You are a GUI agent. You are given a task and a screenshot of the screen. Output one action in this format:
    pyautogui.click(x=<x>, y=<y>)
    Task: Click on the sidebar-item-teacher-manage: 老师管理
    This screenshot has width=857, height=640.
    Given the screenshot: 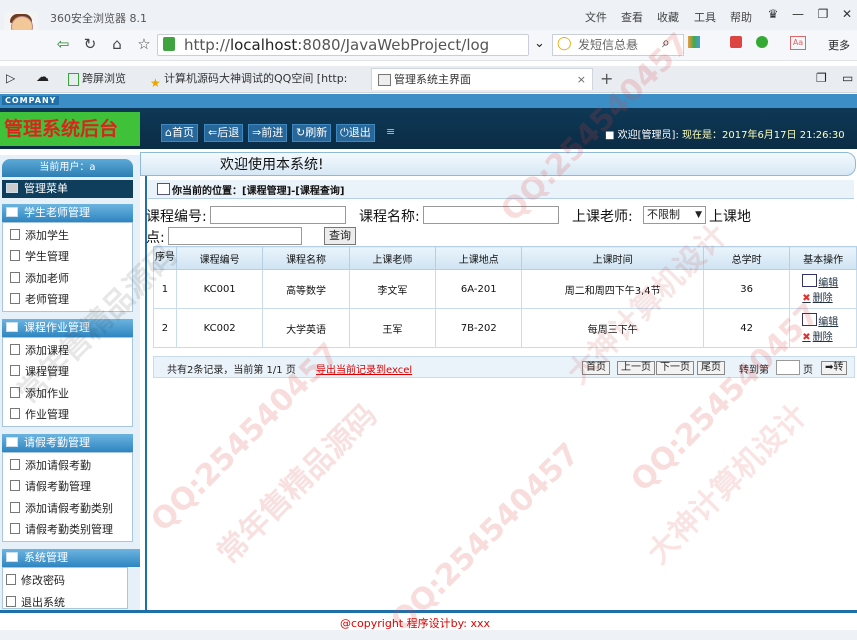 What is the action you would take?
    pyautogui.click(x=39, y=299)
    